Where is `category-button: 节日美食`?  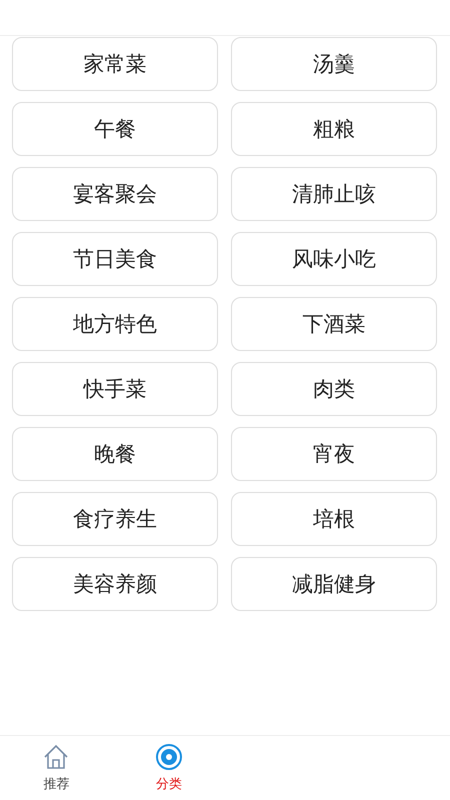
category-button: 节日美食 is located at coordinates (115, 259).